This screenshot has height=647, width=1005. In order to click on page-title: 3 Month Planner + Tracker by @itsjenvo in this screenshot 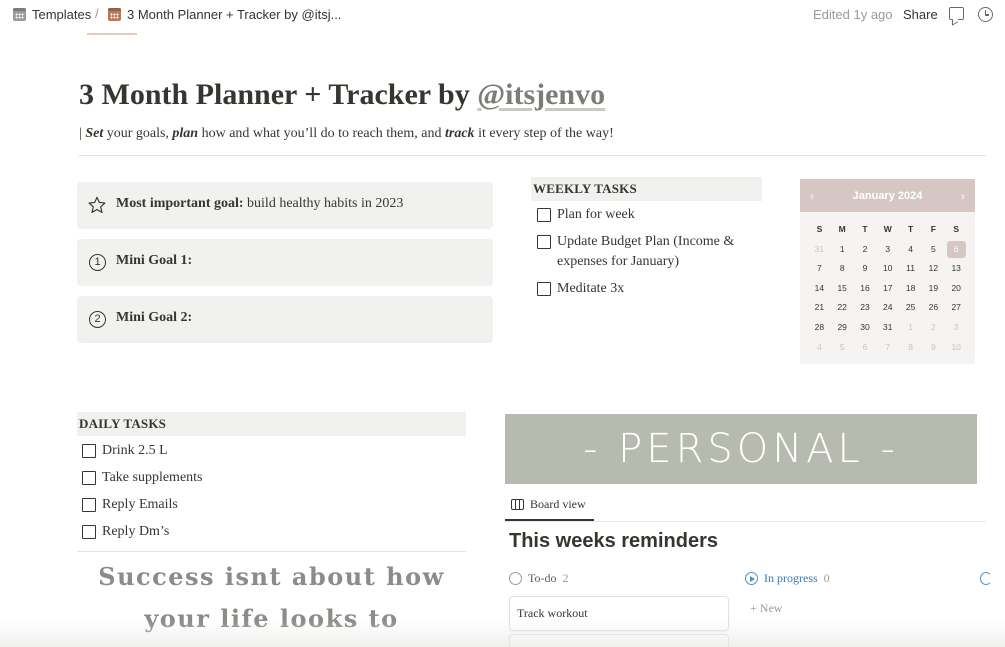, I will do `click(342, 95)`.